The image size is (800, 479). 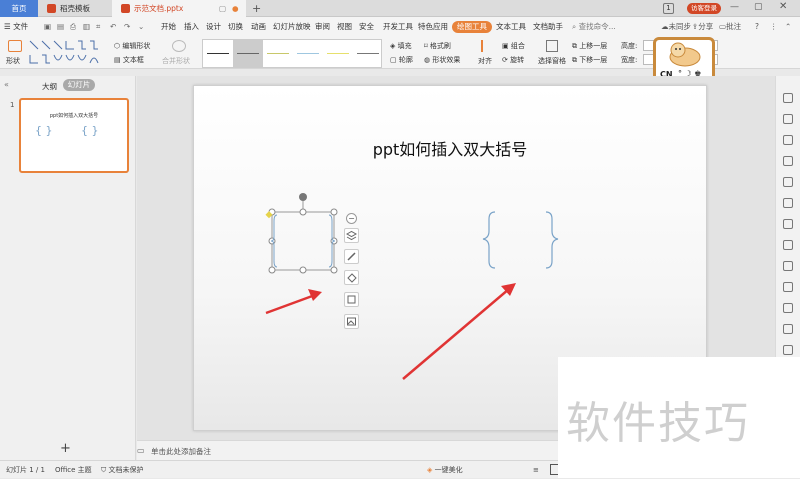 I want to click on text-box-button: ▤ 文本框, so click(x=129, y=60).